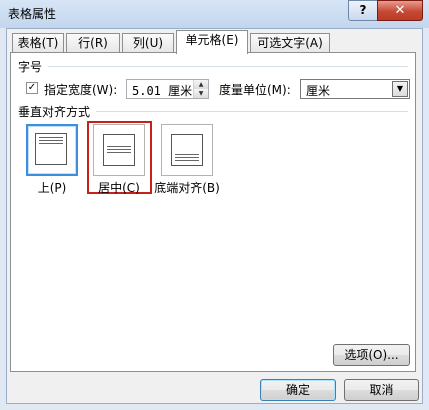  I want to click on width-spinner: ▲ ▼, so click(200, 89).